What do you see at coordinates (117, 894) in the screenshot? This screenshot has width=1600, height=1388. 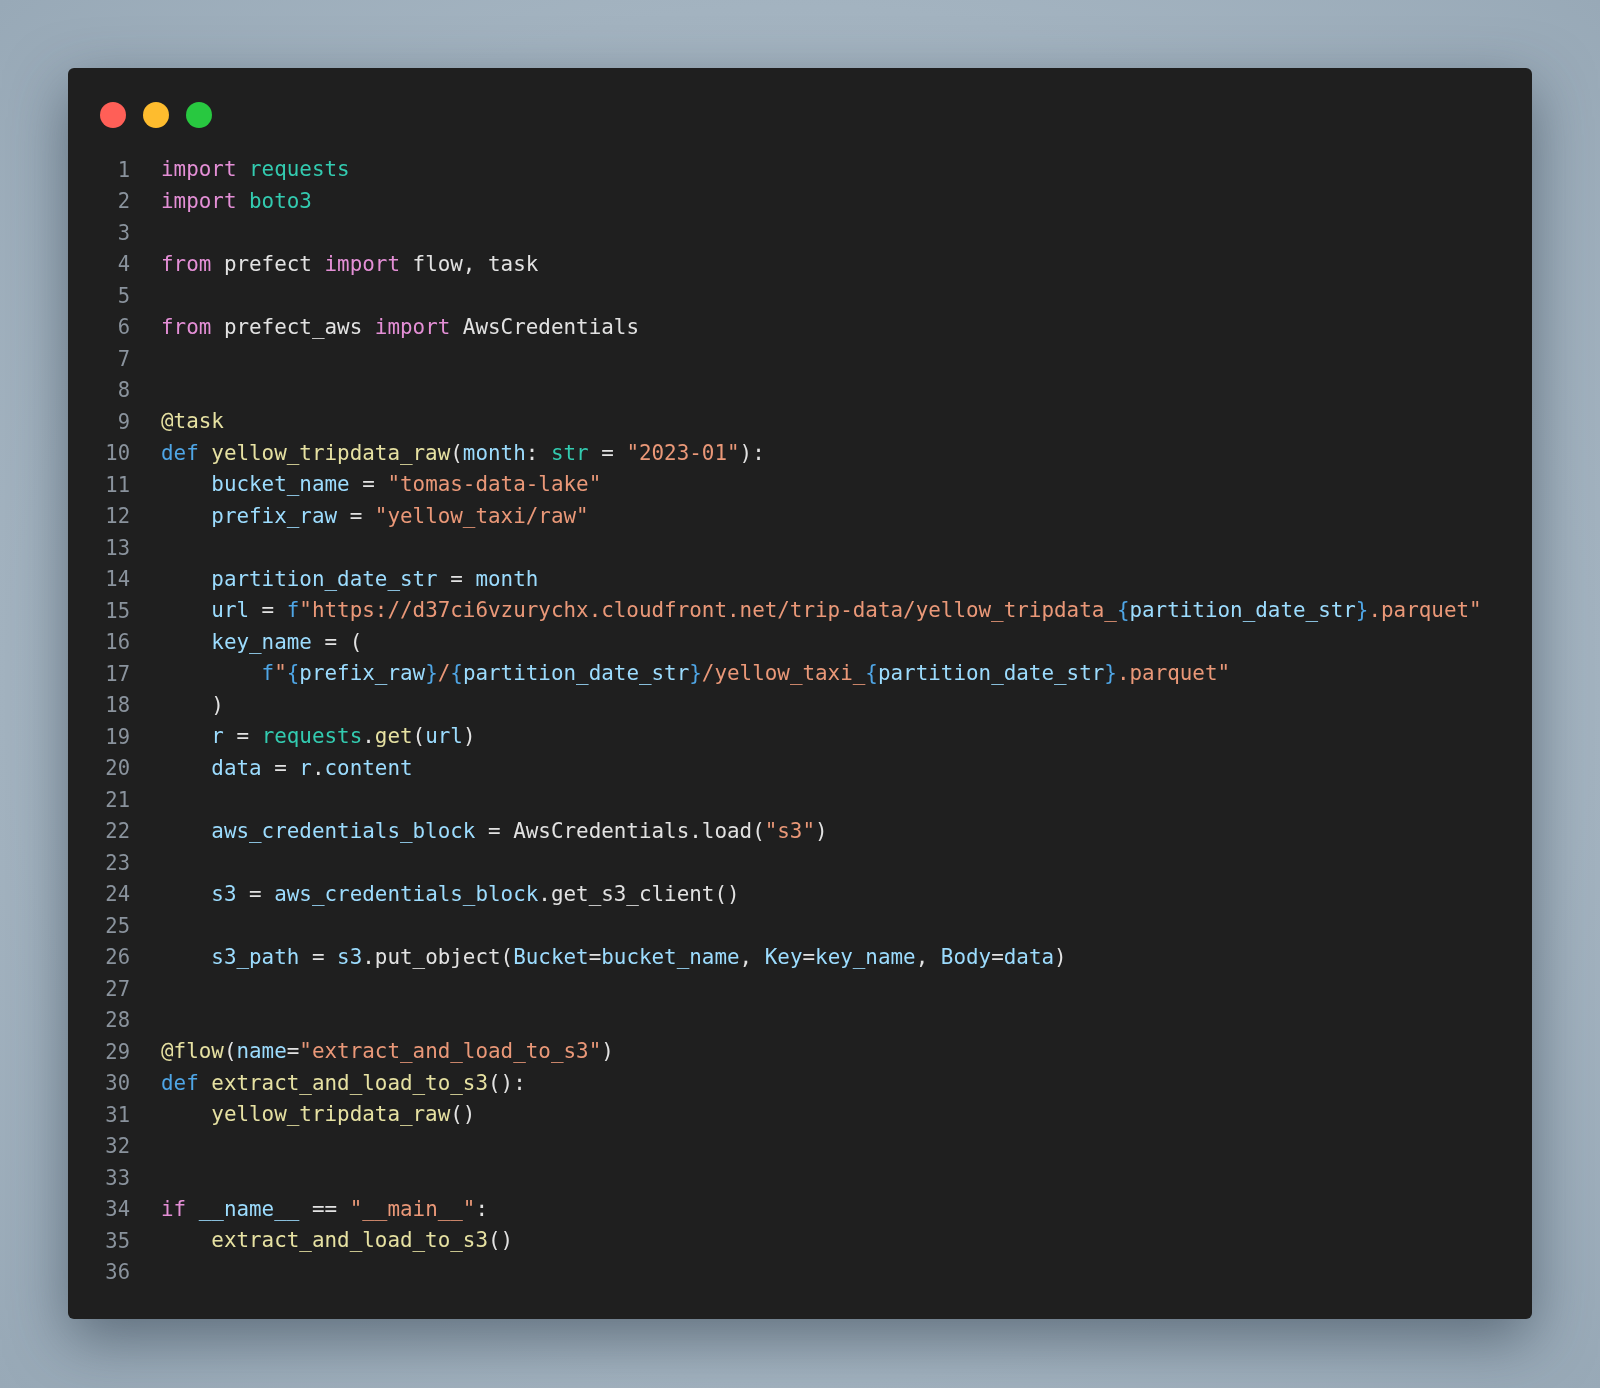 I see `line-number: 24` at bounding box center [117, 894].